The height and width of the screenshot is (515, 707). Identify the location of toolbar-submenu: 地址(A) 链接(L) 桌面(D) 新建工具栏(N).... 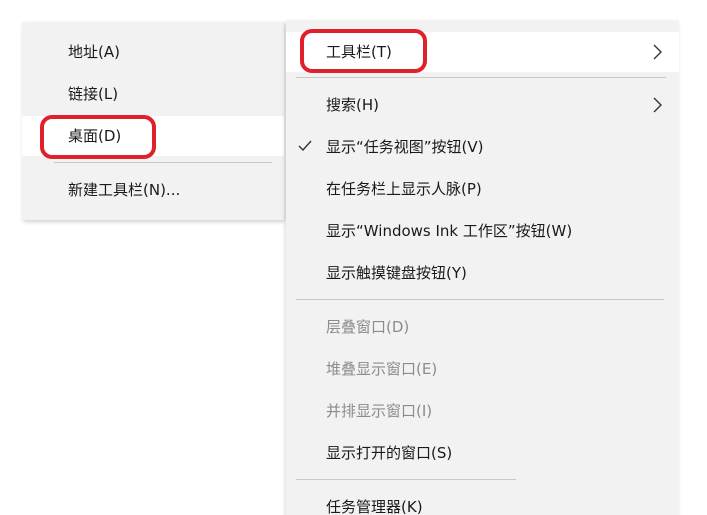
(153, 121).